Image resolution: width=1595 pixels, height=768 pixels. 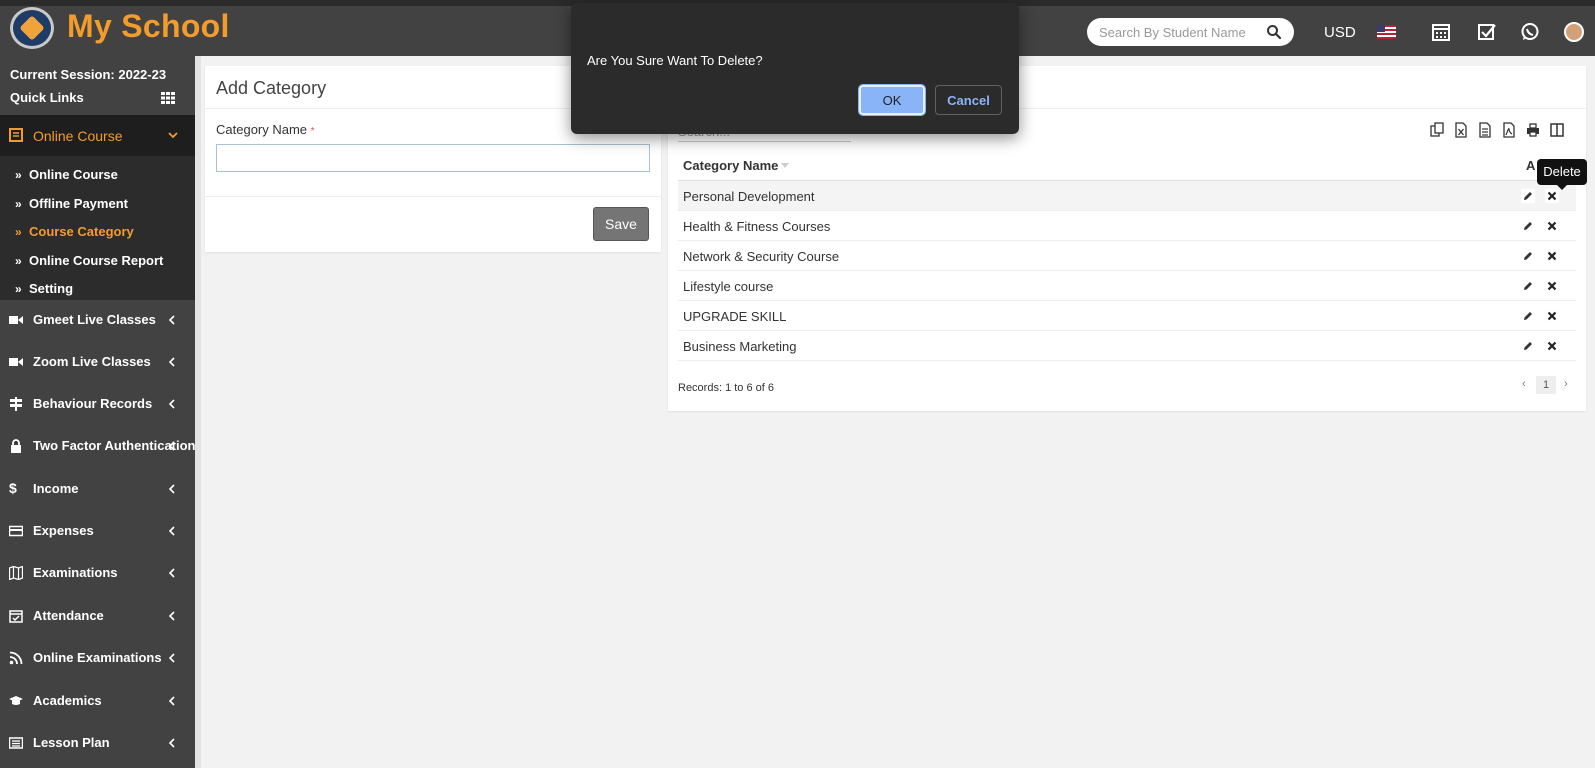 I want to click on category-name-cell: Business Marketing, so click(x=740, y=346).